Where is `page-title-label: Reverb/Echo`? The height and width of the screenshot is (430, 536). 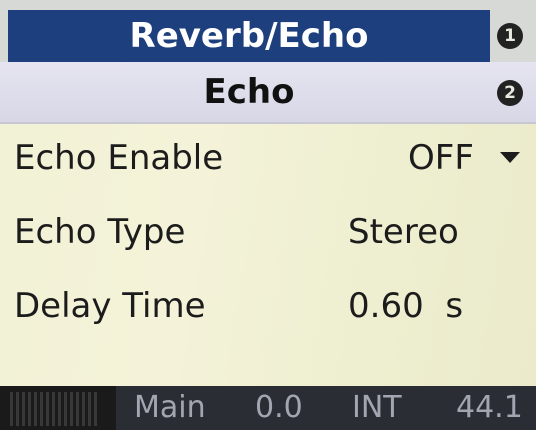
page-title-label: Reverb/Echo is located at coordinates (249, 36).